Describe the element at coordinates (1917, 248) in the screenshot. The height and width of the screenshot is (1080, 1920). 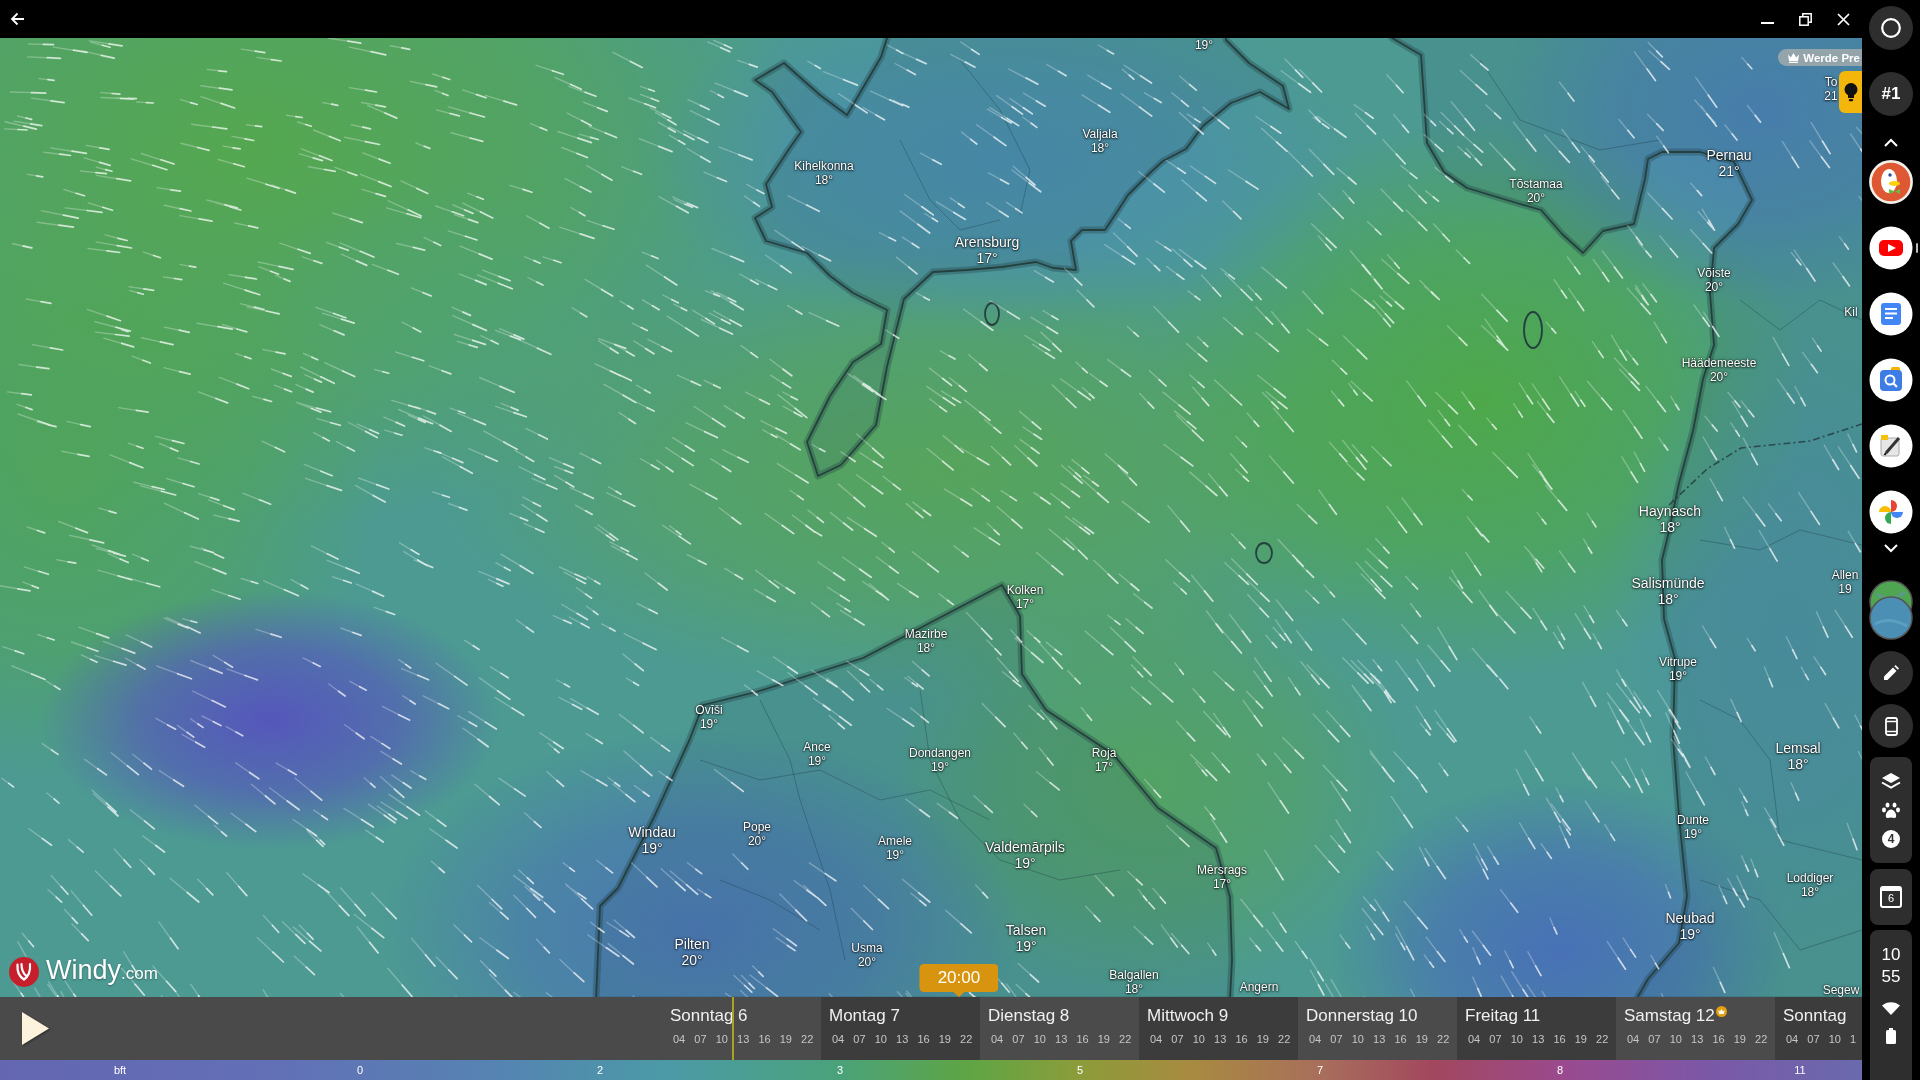
I see `indicator-icon` at that location.